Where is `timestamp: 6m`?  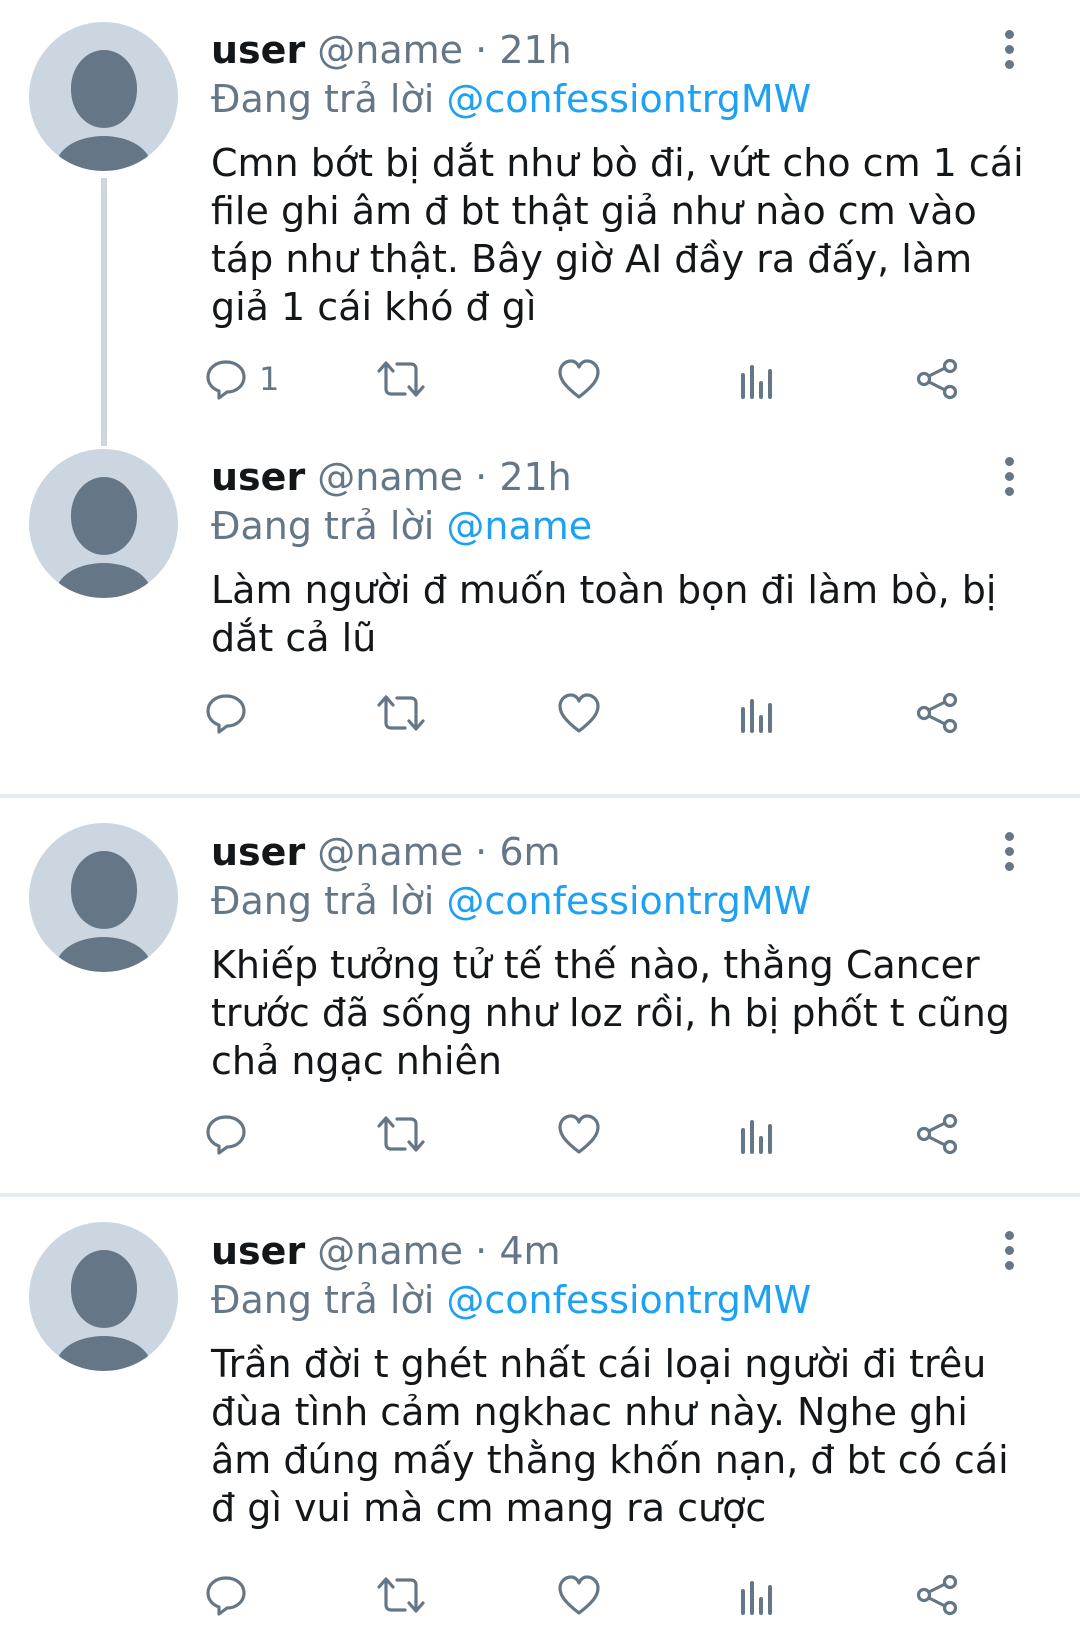
timestamp: 6m is located at coordinates (529, 852).